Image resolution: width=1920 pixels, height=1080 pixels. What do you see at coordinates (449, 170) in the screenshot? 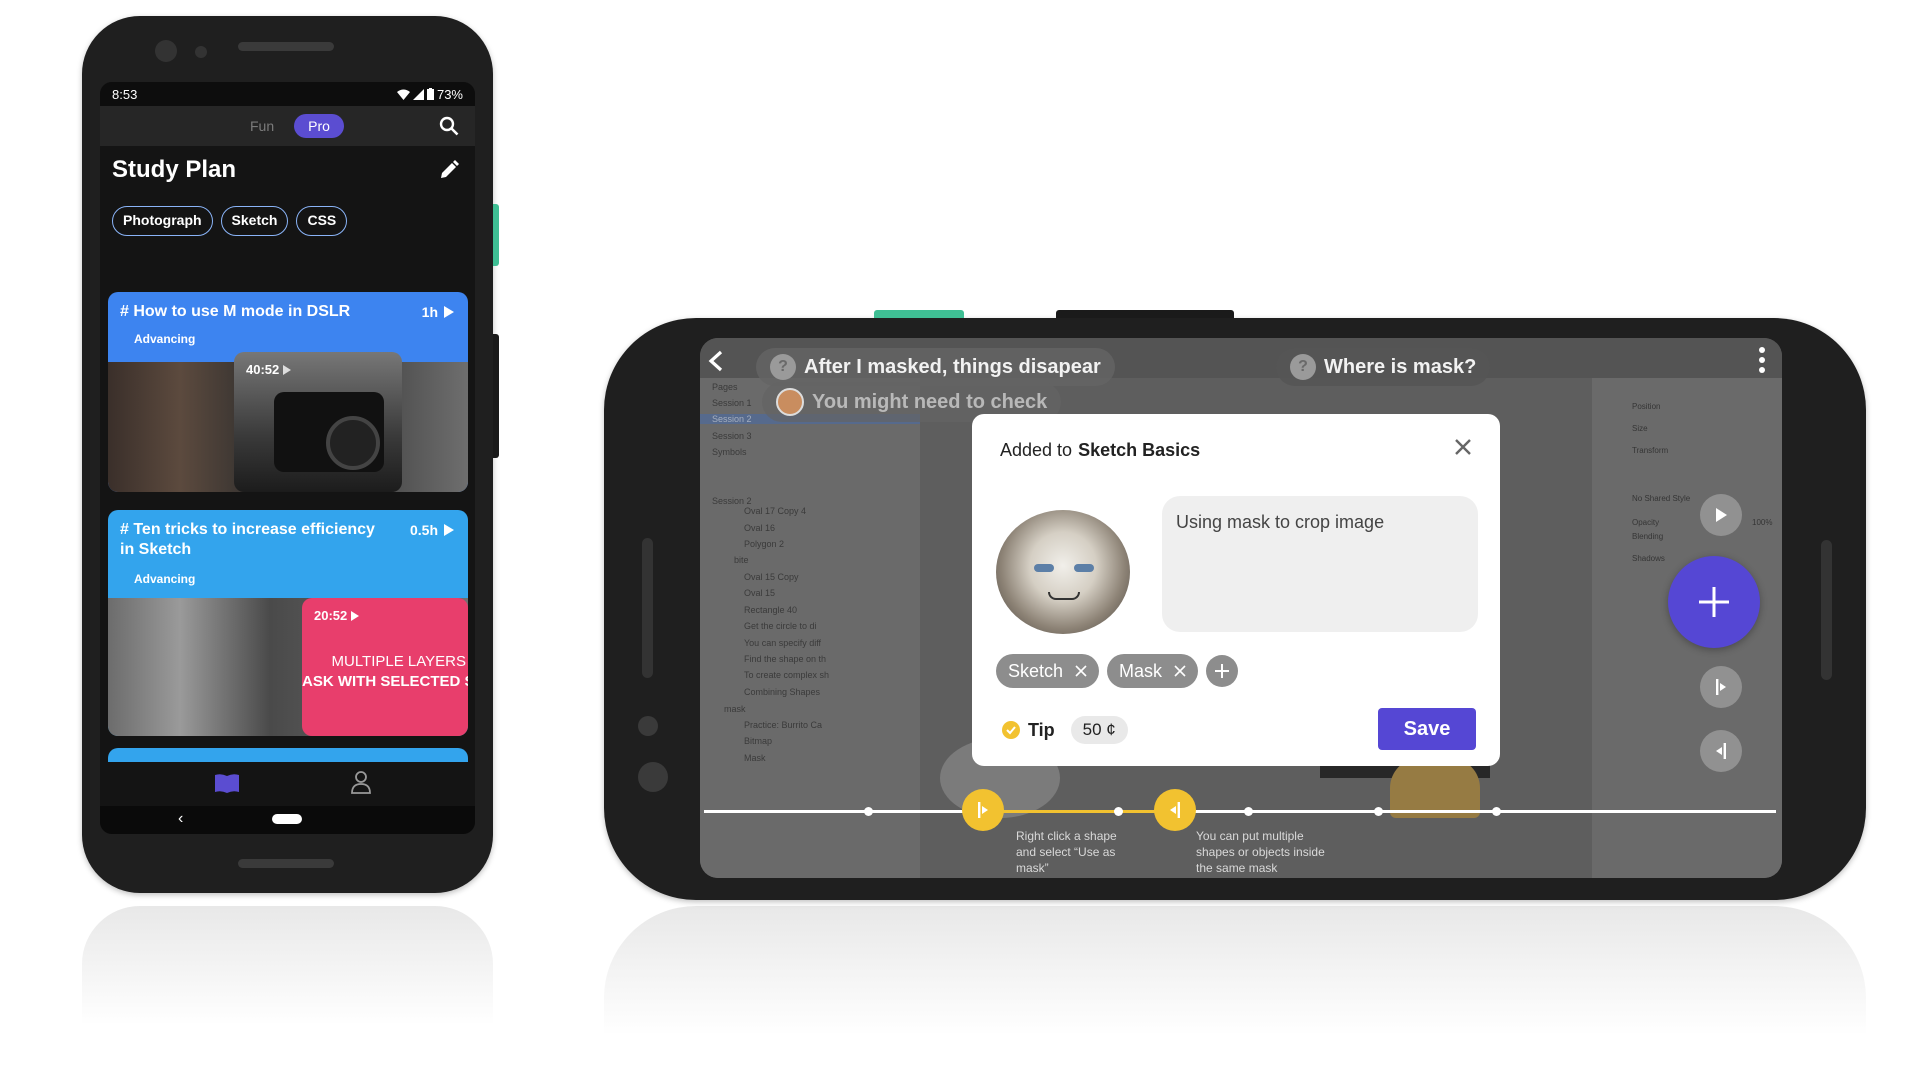
I see `edit-pencil-icon` at bounding box center [449, 170].